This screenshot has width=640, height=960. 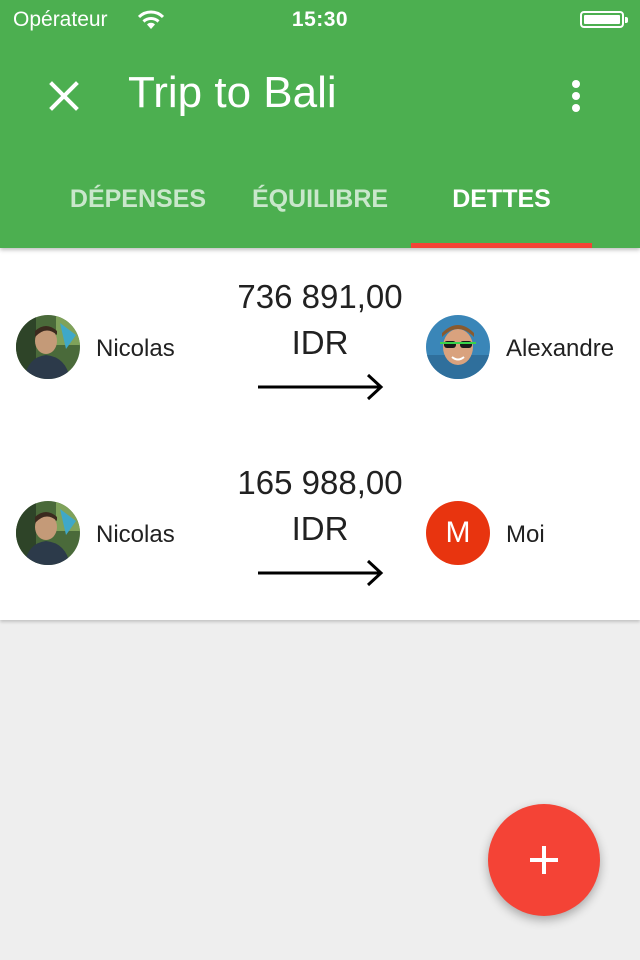 I want to click on tab-depenses: DÉPENSES, so click(x=138, y=208).